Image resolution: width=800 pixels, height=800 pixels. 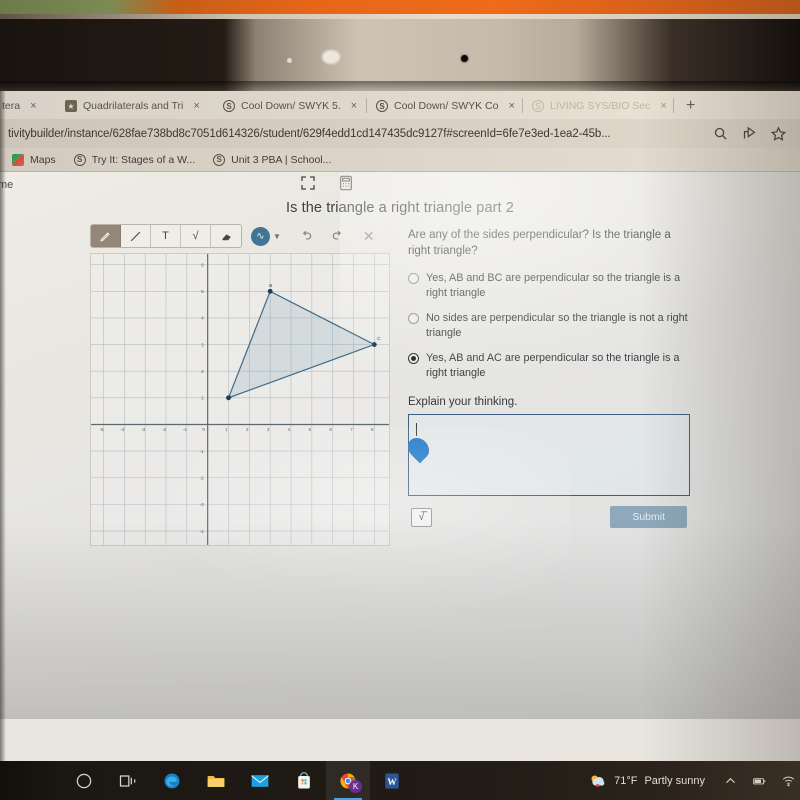 I want to click on chrome-profile-badge: K, so click(x=355, y=786).